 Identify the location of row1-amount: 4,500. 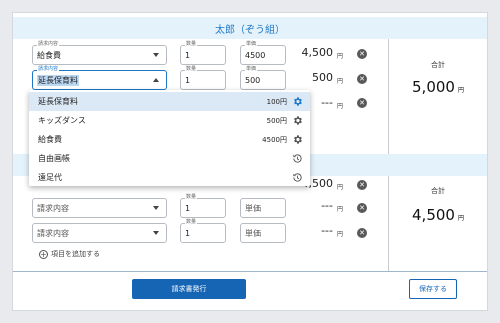
(317, 52).